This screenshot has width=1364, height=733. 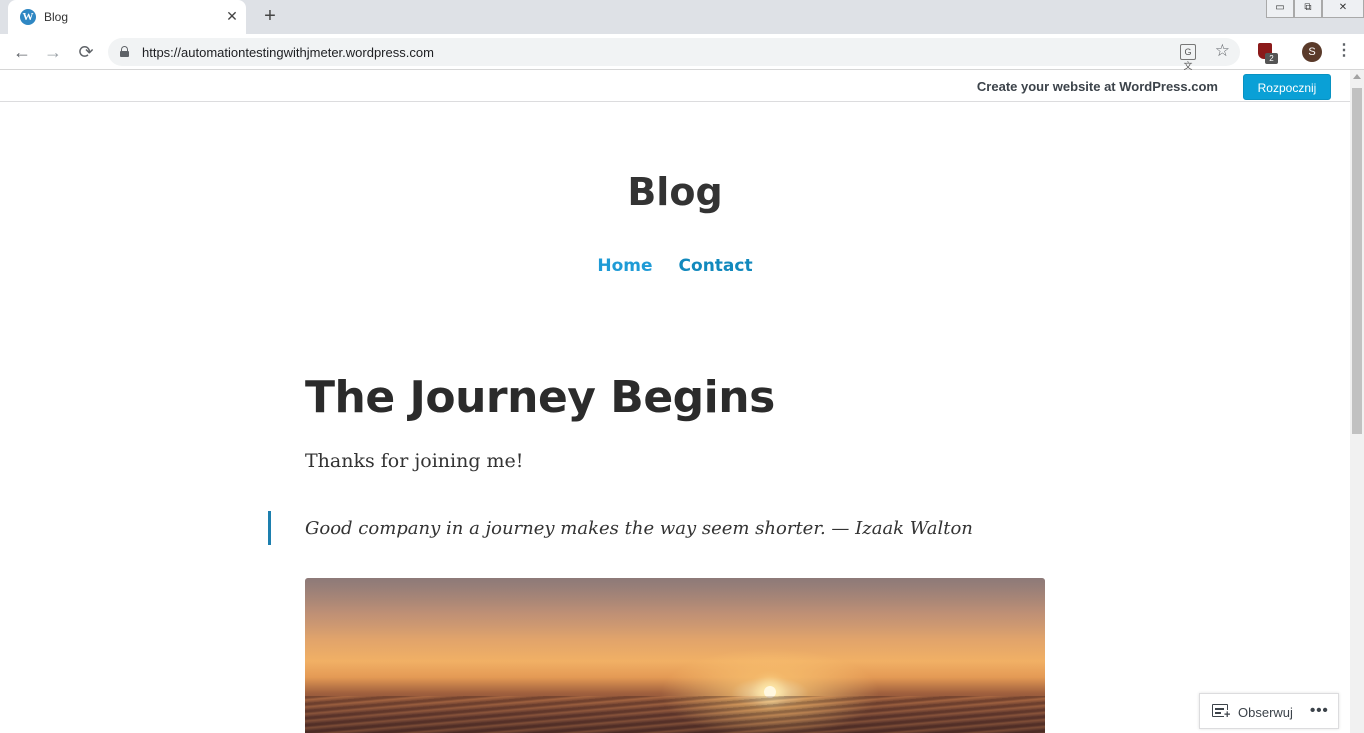 I want to click on window-controls: ▭ ⧉ ✕, so click(x=1315, y=9).